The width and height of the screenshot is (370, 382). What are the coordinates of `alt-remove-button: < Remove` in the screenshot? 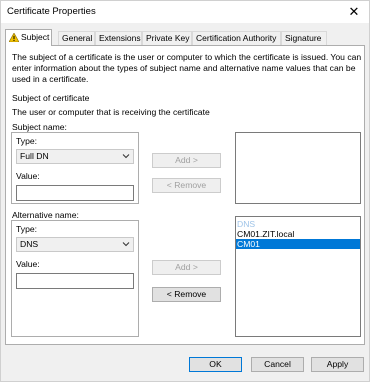 It's located at (186, 294).